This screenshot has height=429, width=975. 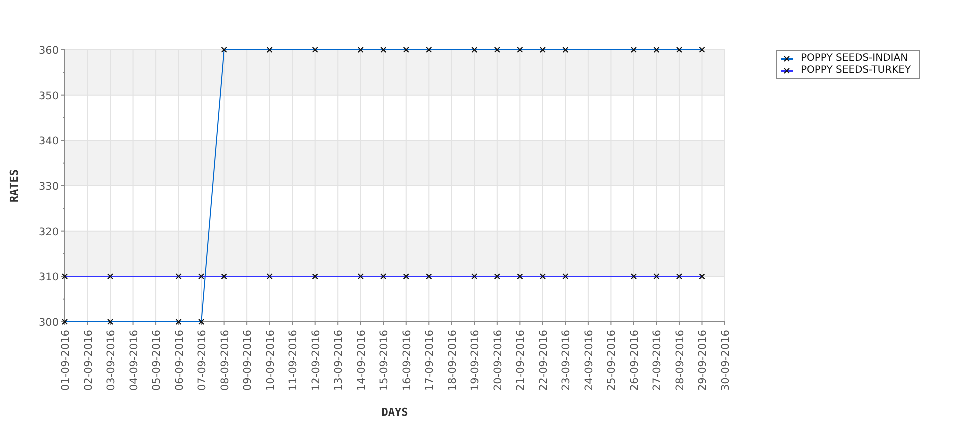 What do you see at coordinates (48, 51) in the screenshot?
I see `axis-tick-label: 360` at bounding box center [48, 51].